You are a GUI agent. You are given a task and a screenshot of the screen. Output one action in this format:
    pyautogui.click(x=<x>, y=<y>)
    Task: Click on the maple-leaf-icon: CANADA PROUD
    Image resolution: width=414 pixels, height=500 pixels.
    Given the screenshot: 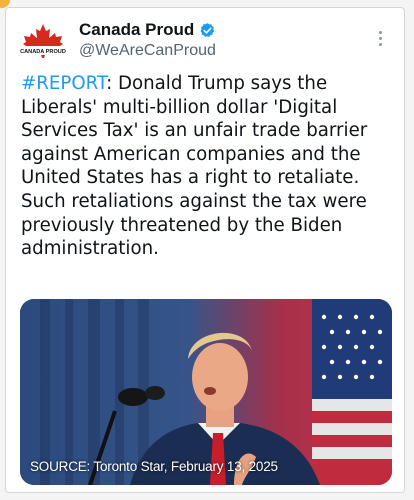 What is the action you would take?
    pyautogui.click(x=43, y=41)
    